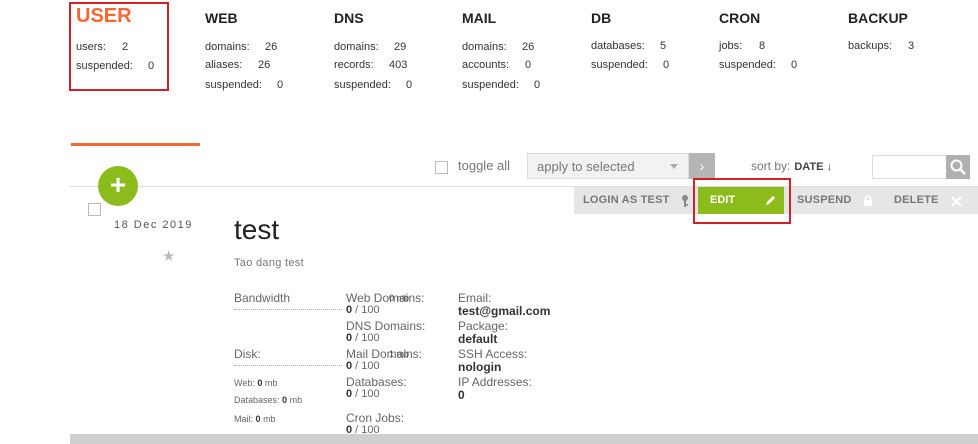 Image resolution: width=978 pixels, height=444 pixels. I want to click on stat-cron-jobs: jobs: 8, so click(742, 46).